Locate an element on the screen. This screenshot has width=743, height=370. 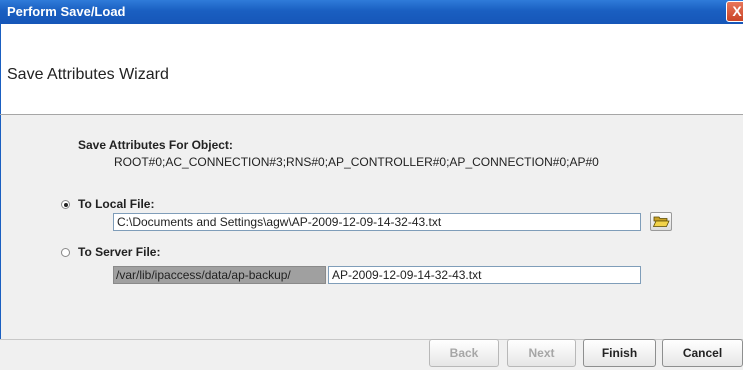
window-title: Perform Save/Load is located at coordinates (66, 11).